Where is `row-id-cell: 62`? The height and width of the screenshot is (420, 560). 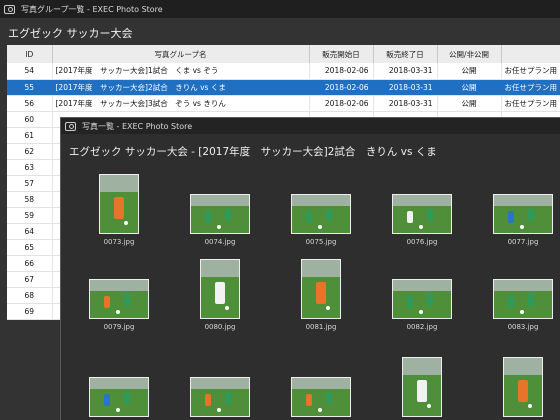 row-id-cell: 62 is located at coordinates (30, 151).